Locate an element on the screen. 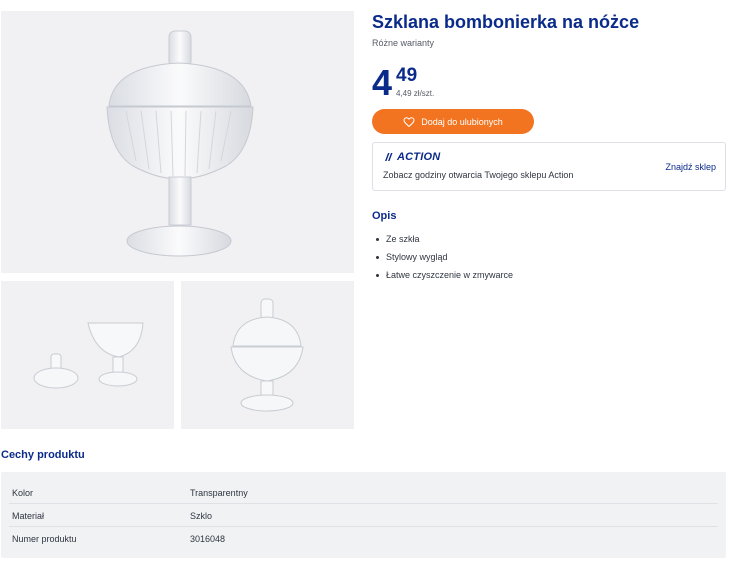 The image size is (749, 570). heart-icon is located at coordinates (409, 121).